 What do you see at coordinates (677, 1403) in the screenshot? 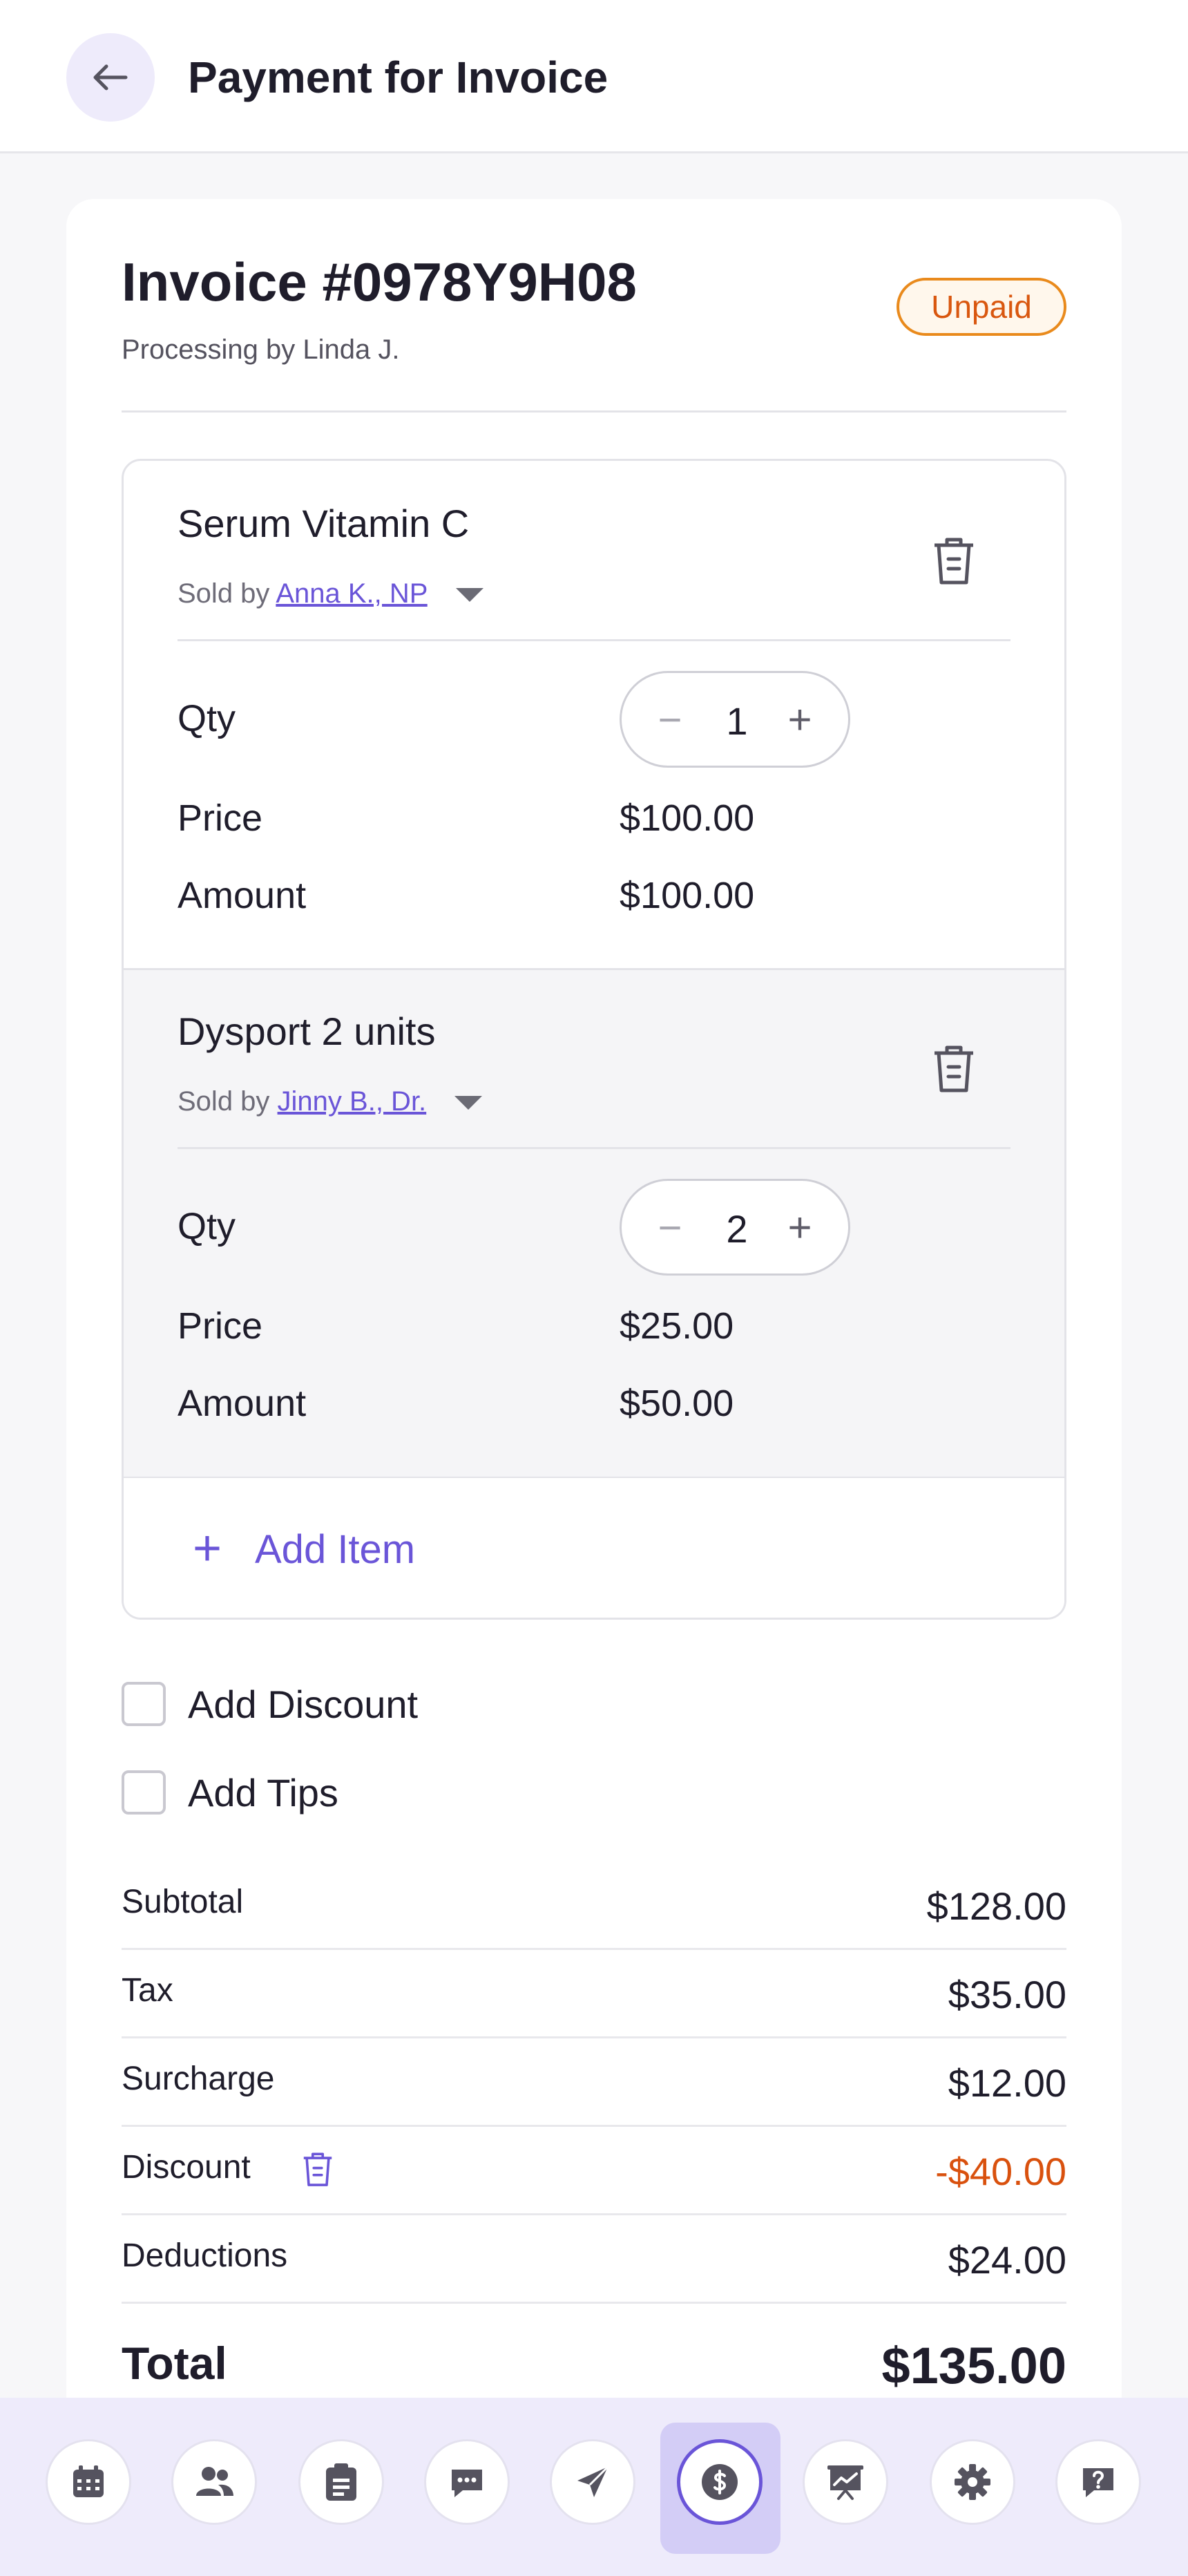
I see `amount-value: $50.00` at bounding box center [677, 1403].